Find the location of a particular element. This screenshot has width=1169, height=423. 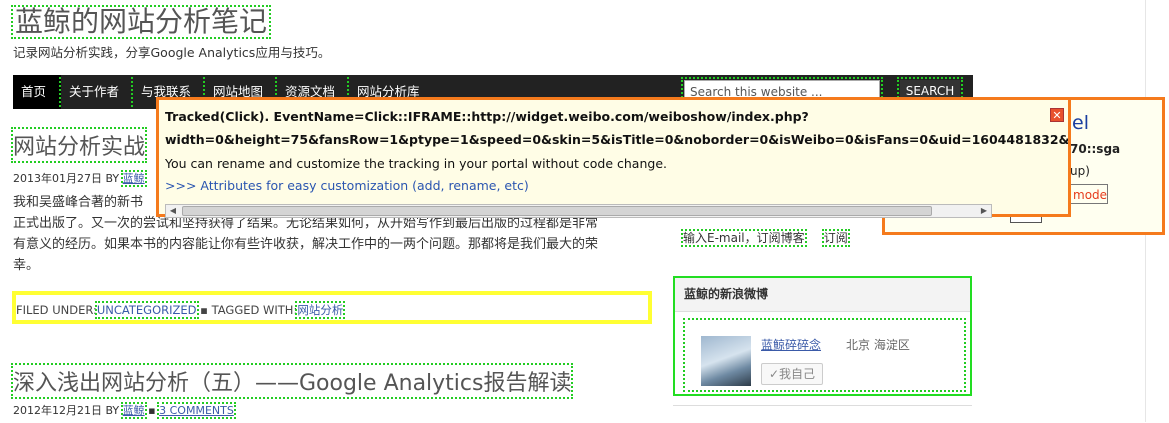

horizontal-scrollbar: ◀ ▶ is located at coordinates (578, 211).